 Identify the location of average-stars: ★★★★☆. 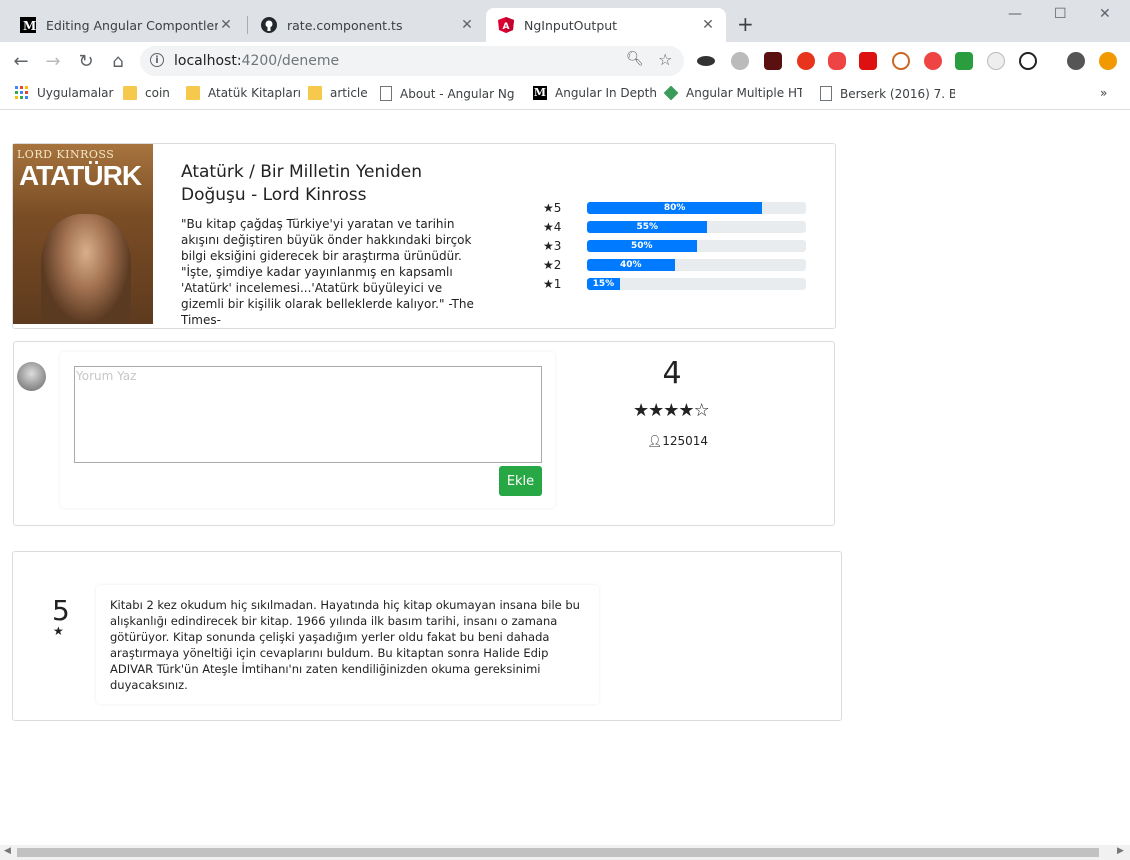
(671, 410).